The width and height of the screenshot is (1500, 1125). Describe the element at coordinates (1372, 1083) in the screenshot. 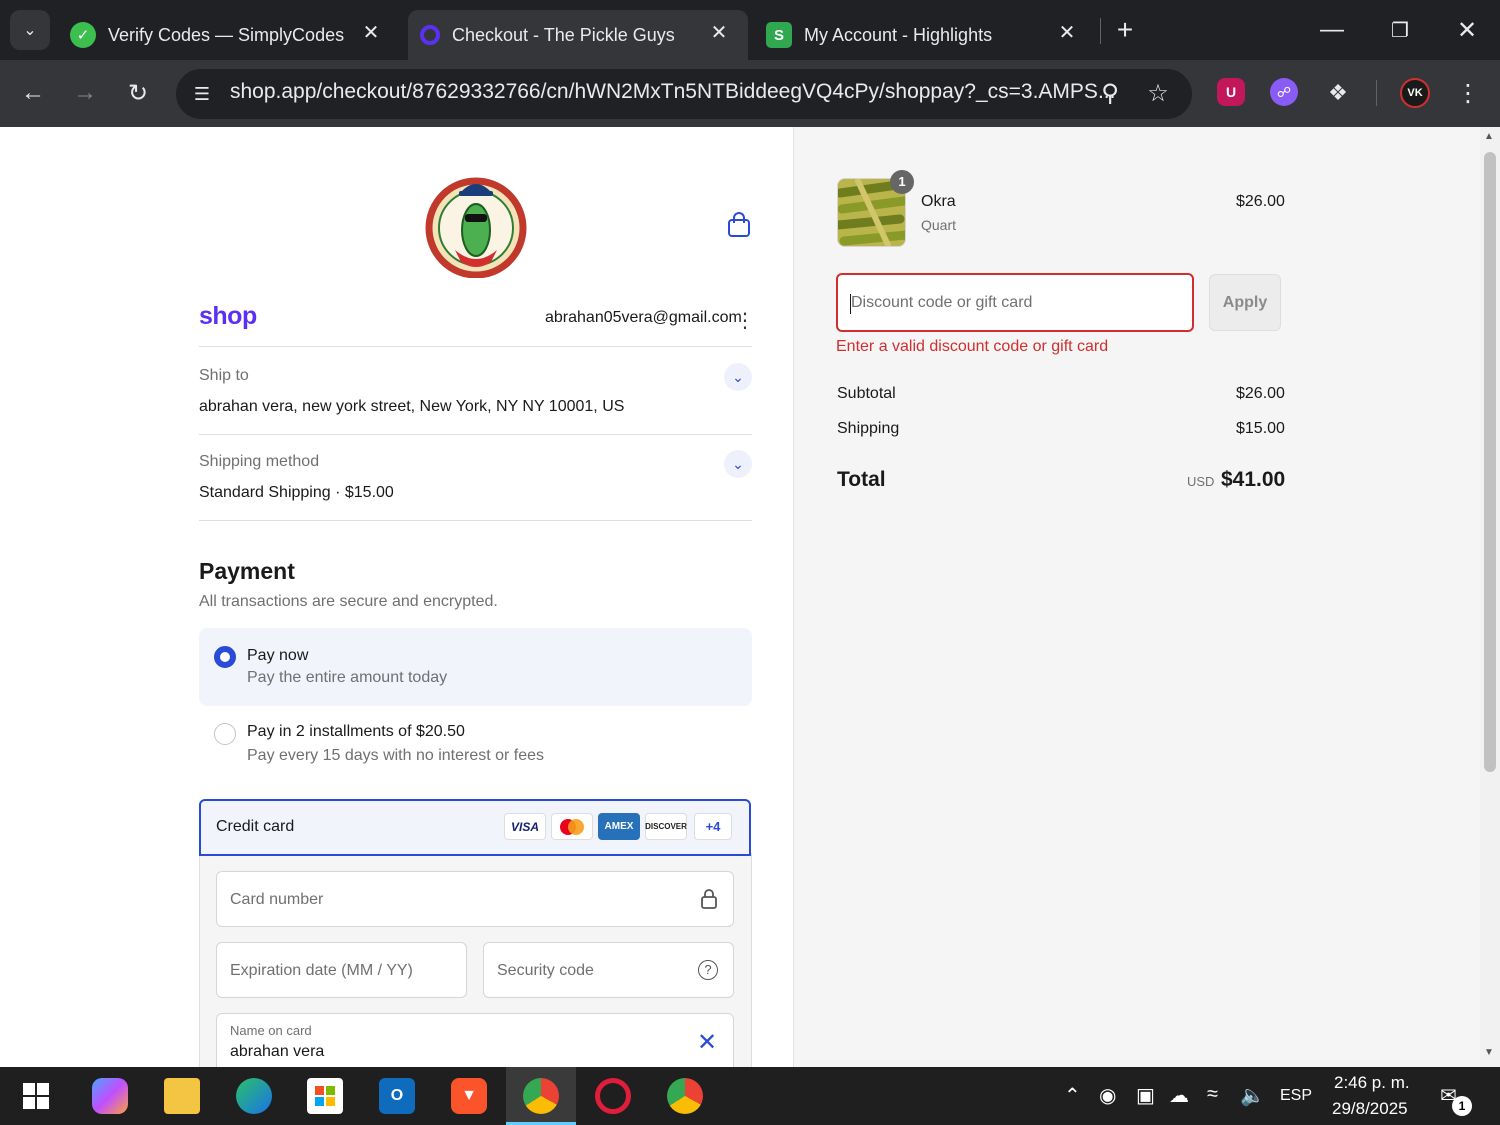

I see `clock-time: 2:46 p. m.` at that location.